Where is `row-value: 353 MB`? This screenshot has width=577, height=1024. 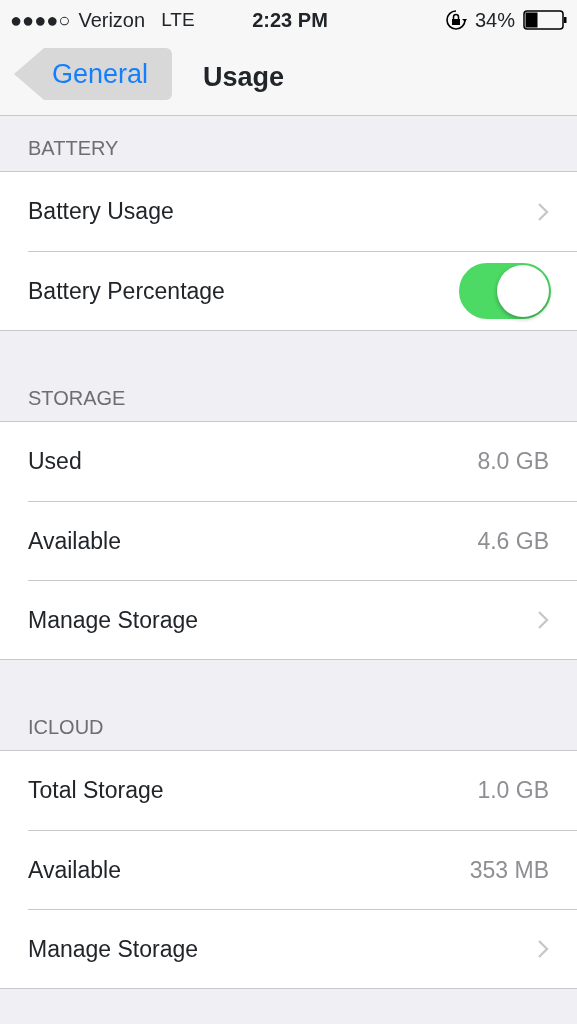 row-value: 353 MB is located at coordinates (509, 870).